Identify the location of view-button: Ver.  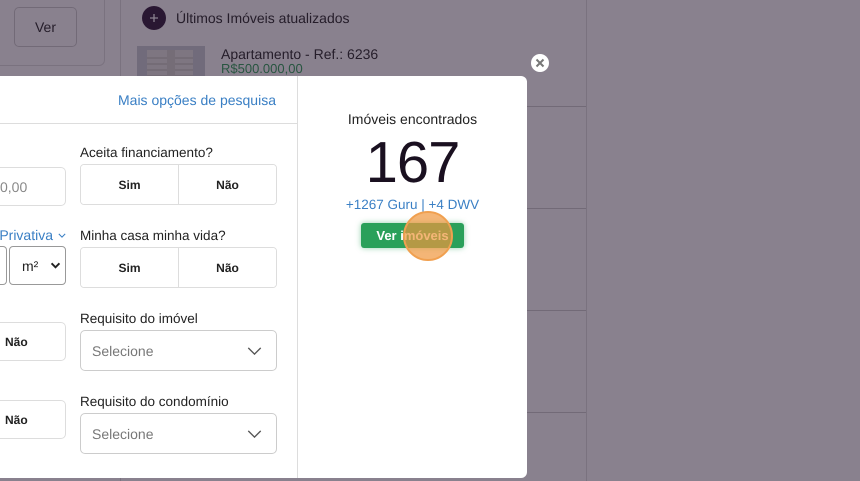
(45, 27).